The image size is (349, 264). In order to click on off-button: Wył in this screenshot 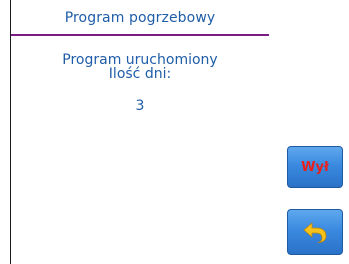, I will do `click(315, 167)`.